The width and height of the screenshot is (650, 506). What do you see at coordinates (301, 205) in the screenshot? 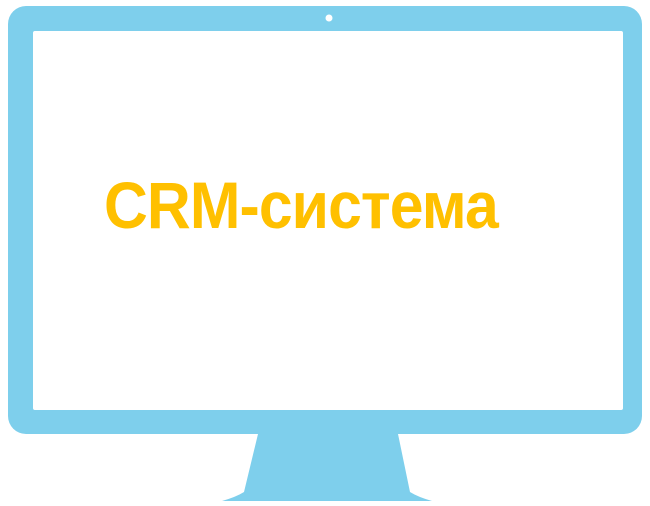
I see `crm-system-title: CRM-система` at bounding box center [301, 205].